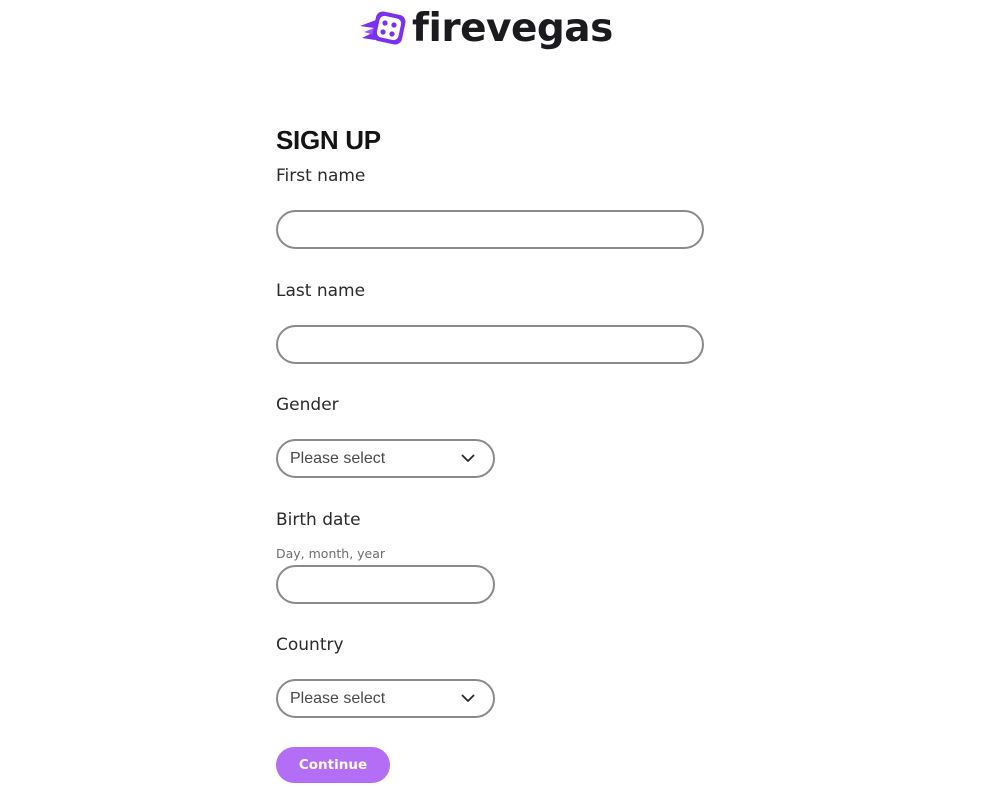 Image resolution: width=1000 pixels, height=807 pixels. Describe the element at coordinates (307, 405) in the screenshot. I see `gender-label: Gender` at that location.